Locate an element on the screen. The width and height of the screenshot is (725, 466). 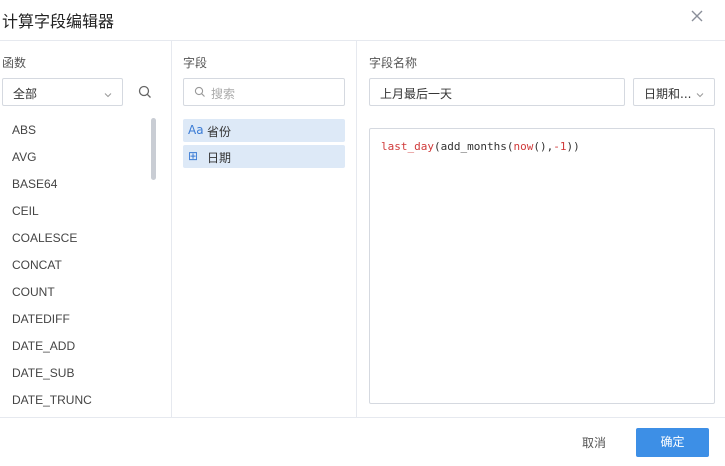
dialog-header: 计算字段编辑器 is located at coordinates (362, 20).